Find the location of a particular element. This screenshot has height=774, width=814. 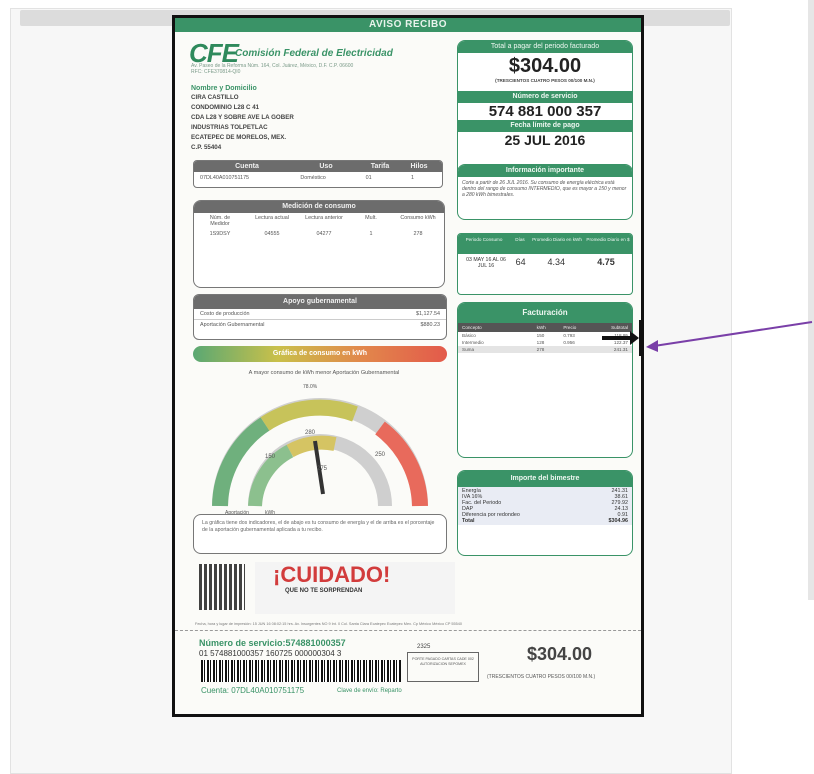

medicion-values: 1S9DSY 04555 04277 1 278 is located at coordinates (319, 234).